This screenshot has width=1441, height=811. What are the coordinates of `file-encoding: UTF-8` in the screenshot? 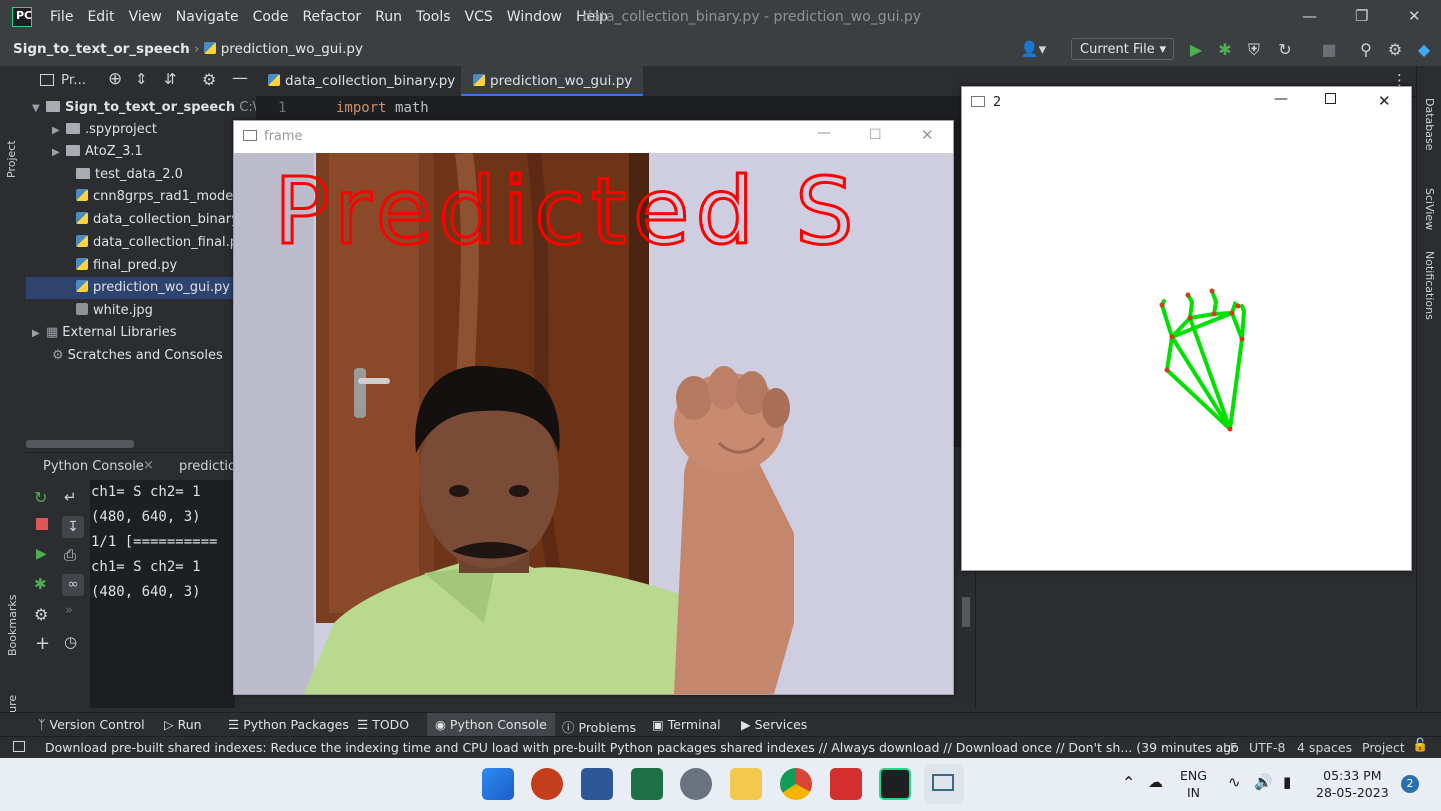 It's located at (1267, 747).